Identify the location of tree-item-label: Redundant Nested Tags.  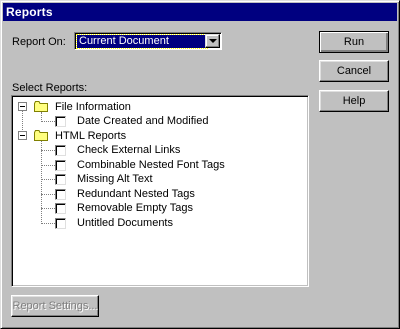
(136, 194).